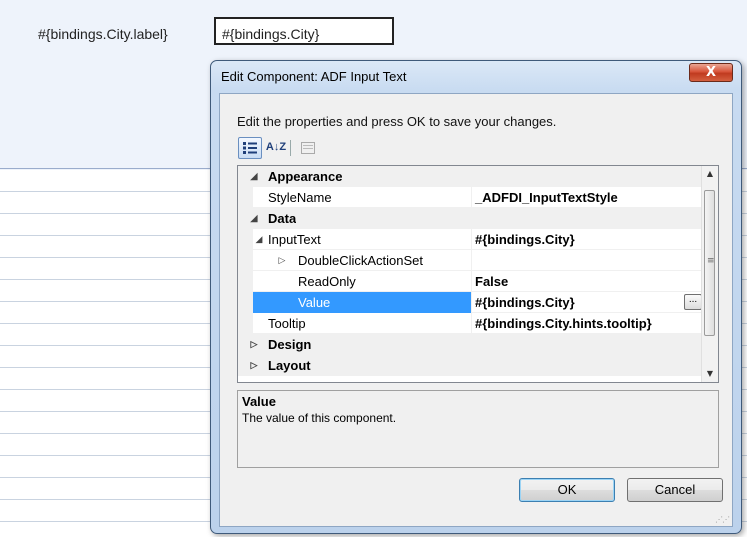 The height and width of the screenshot is (537, 747). What do you see at coordinates (471, 365) in the screenshot?
I see `category-layout: ▷ Layout` at bounding box center [471, 365].